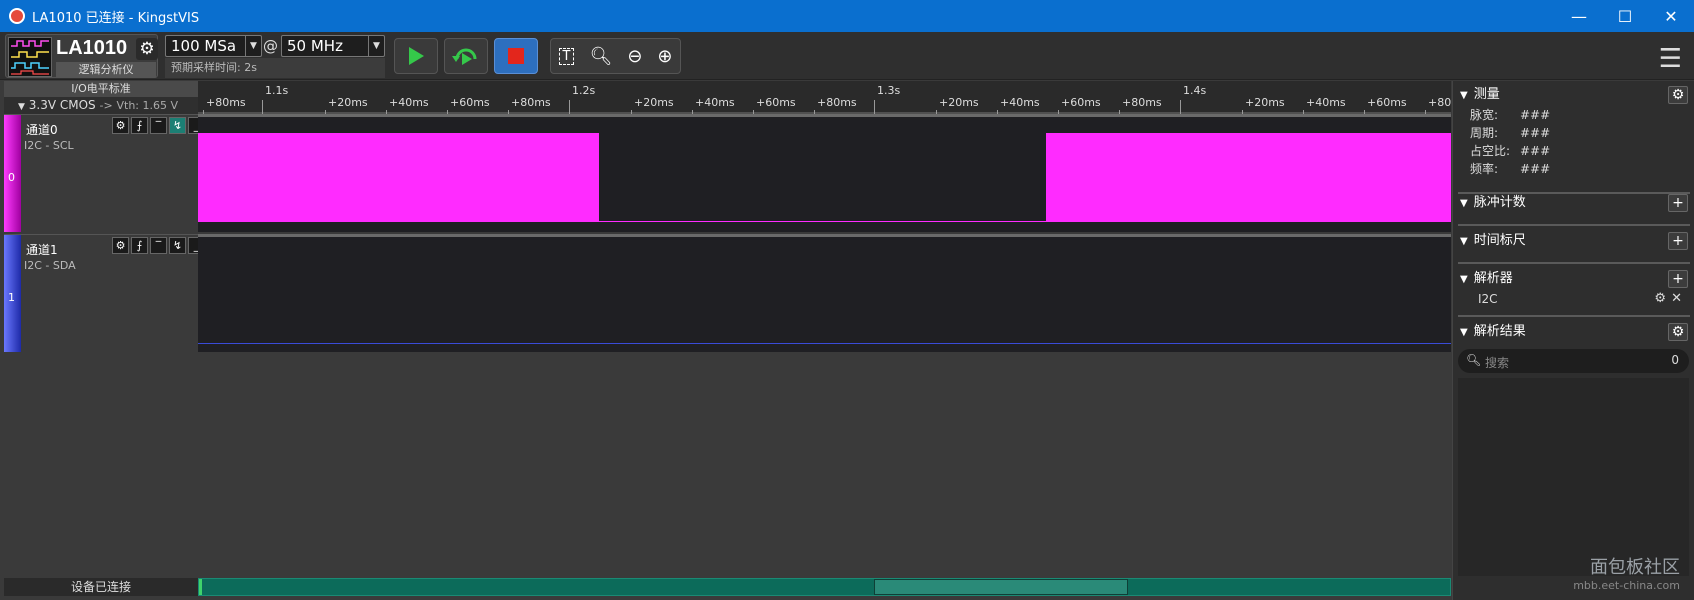 This screenshot has width=1694, height=600. What do you see at coordinates (1678, 95) in the screenshot?
I see `measure-settings-gear-icon: ⚙` at bounding box center [1678, 95].